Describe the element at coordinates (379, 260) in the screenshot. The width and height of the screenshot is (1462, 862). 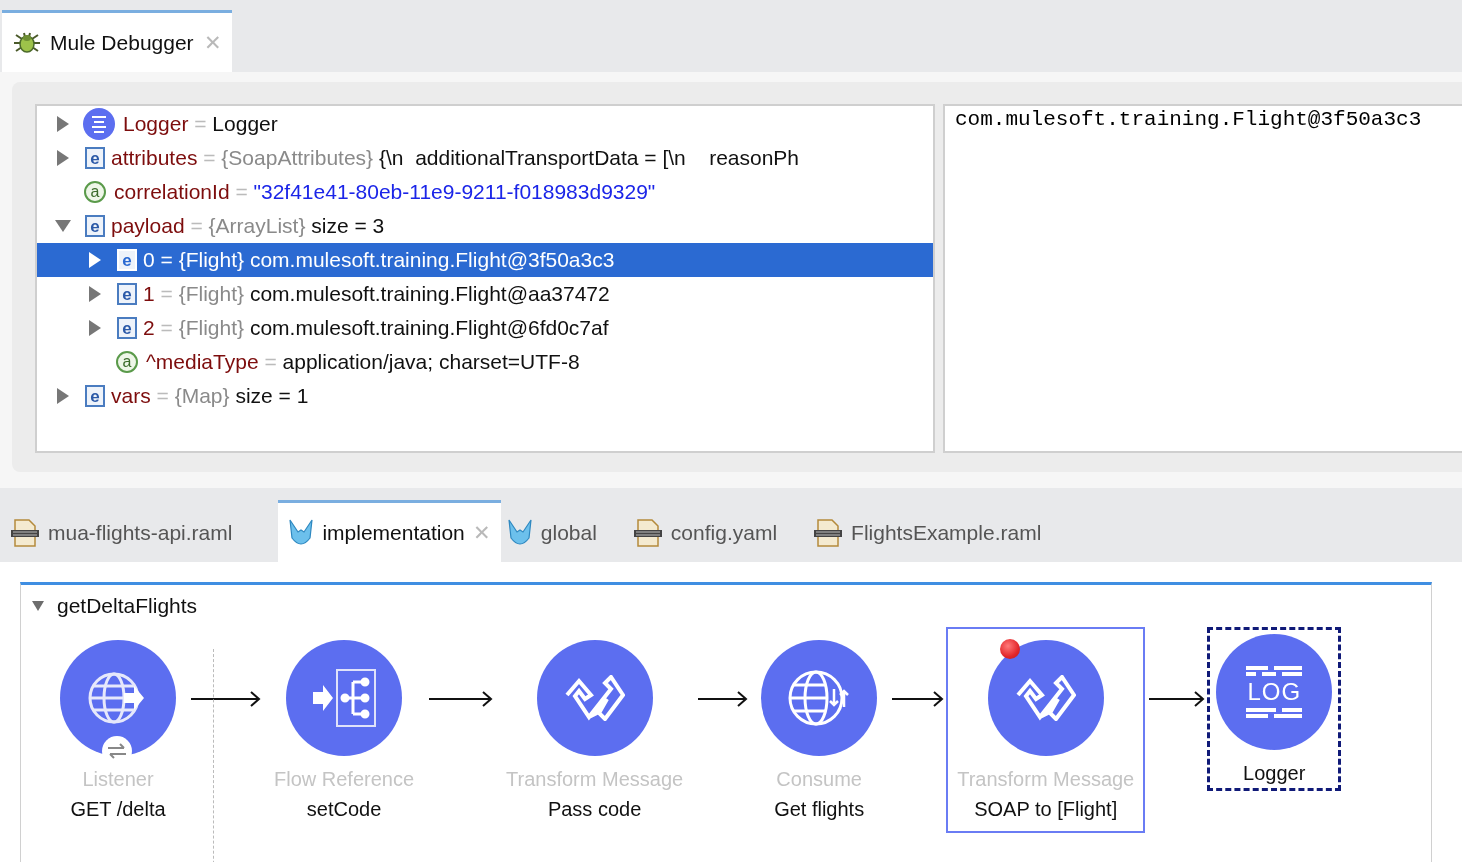
I see `variable-text: 0 = {Flight} com.mulesoft.training.Flight@3f50a3c3` at that location.